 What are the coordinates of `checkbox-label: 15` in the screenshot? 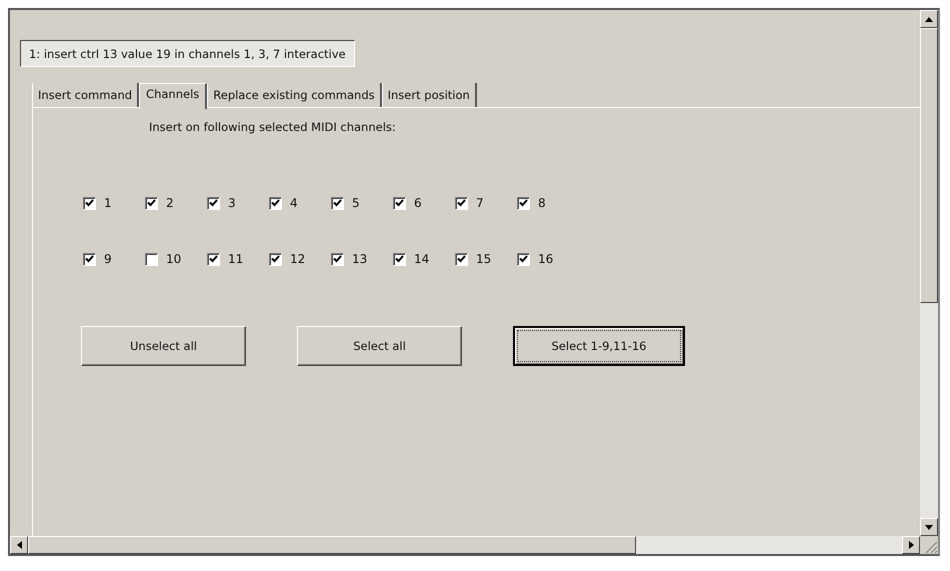 It's located at (484, 259).